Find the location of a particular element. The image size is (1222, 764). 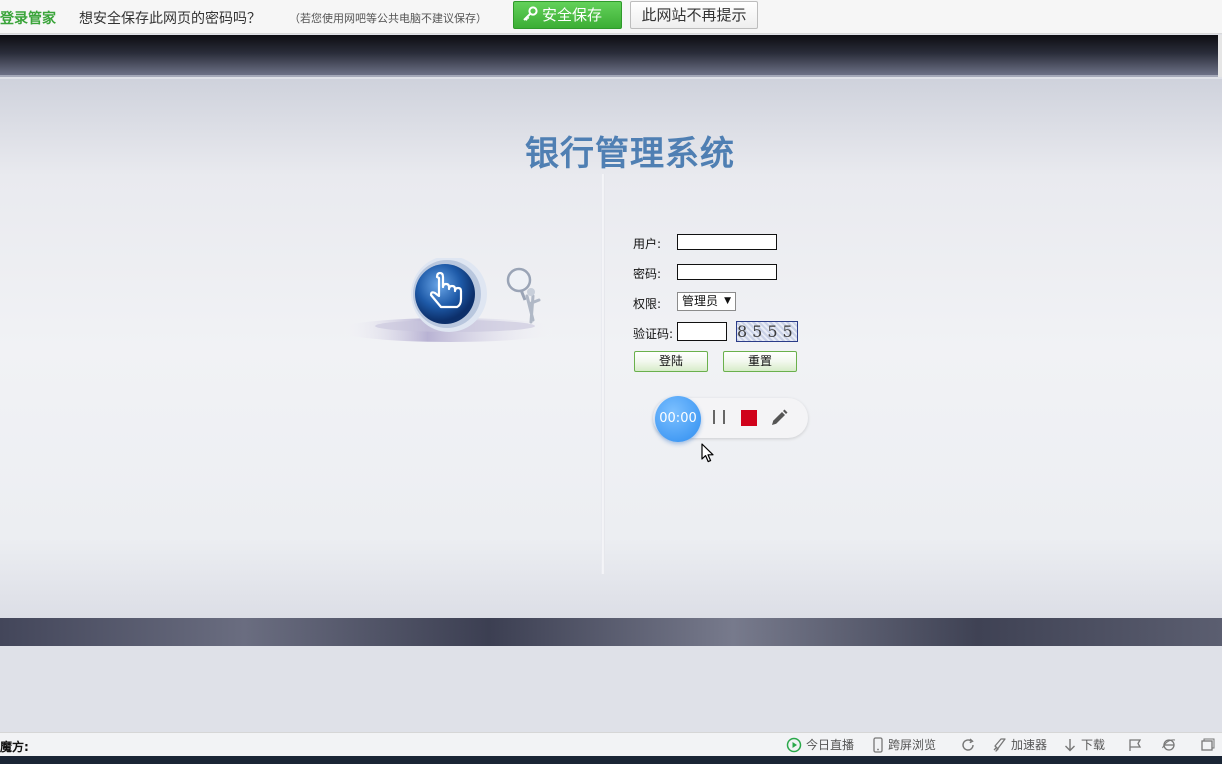

status-item-flag is located at coordinates (1137, 745).